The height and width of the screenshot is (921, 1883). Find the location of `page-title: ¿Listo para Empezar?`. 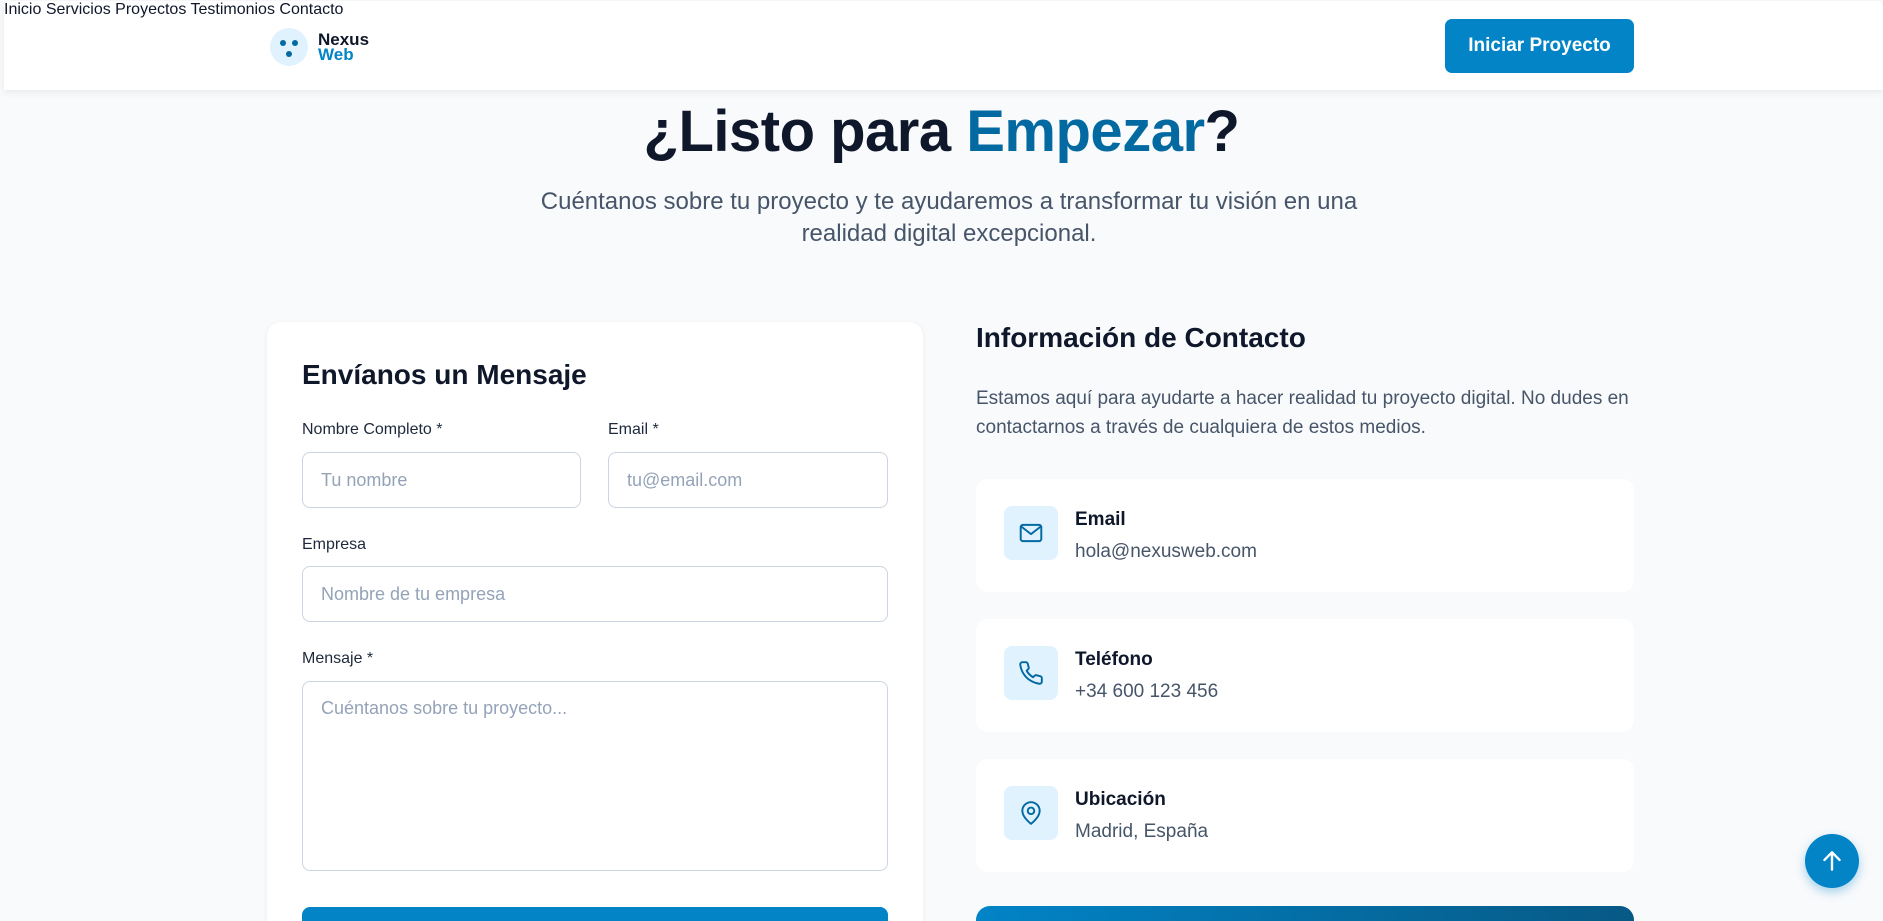

page-title: ¿Listo para Empezar? is located at coordinates (941, 131).